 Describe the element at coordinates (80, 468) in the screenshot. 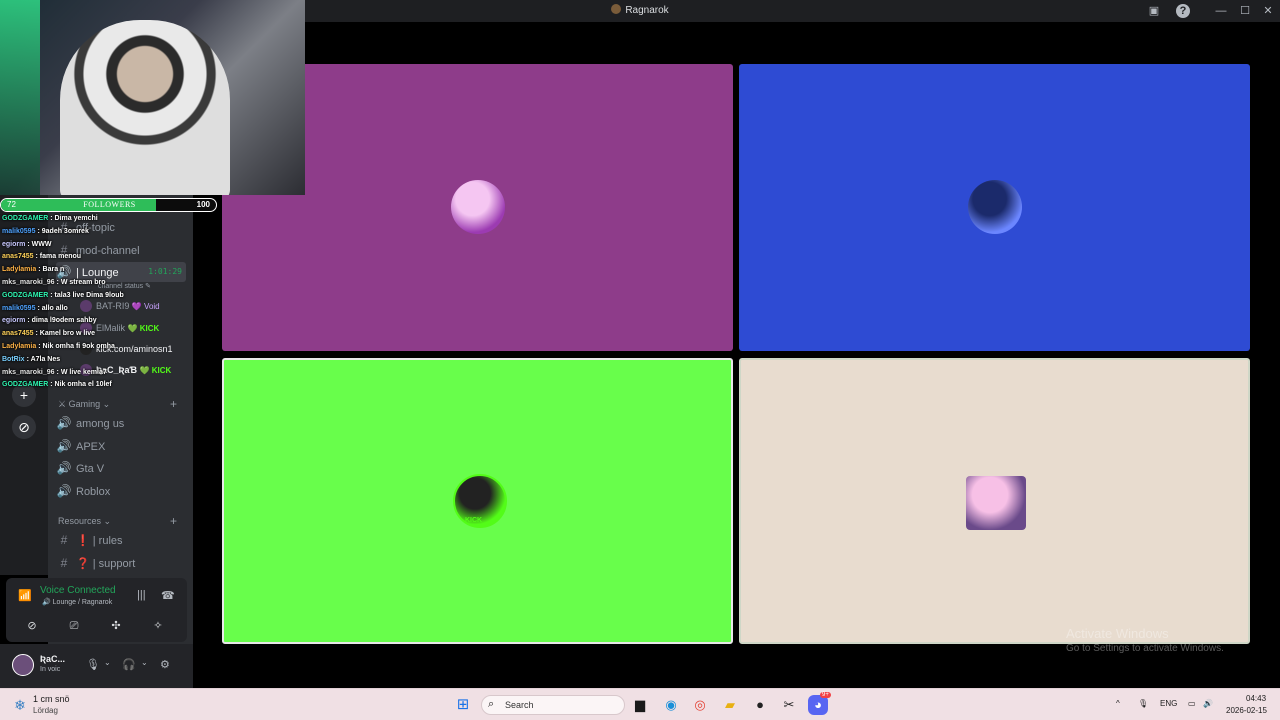

I see `channel-gta-v: 🔊 Gta V` at that location.